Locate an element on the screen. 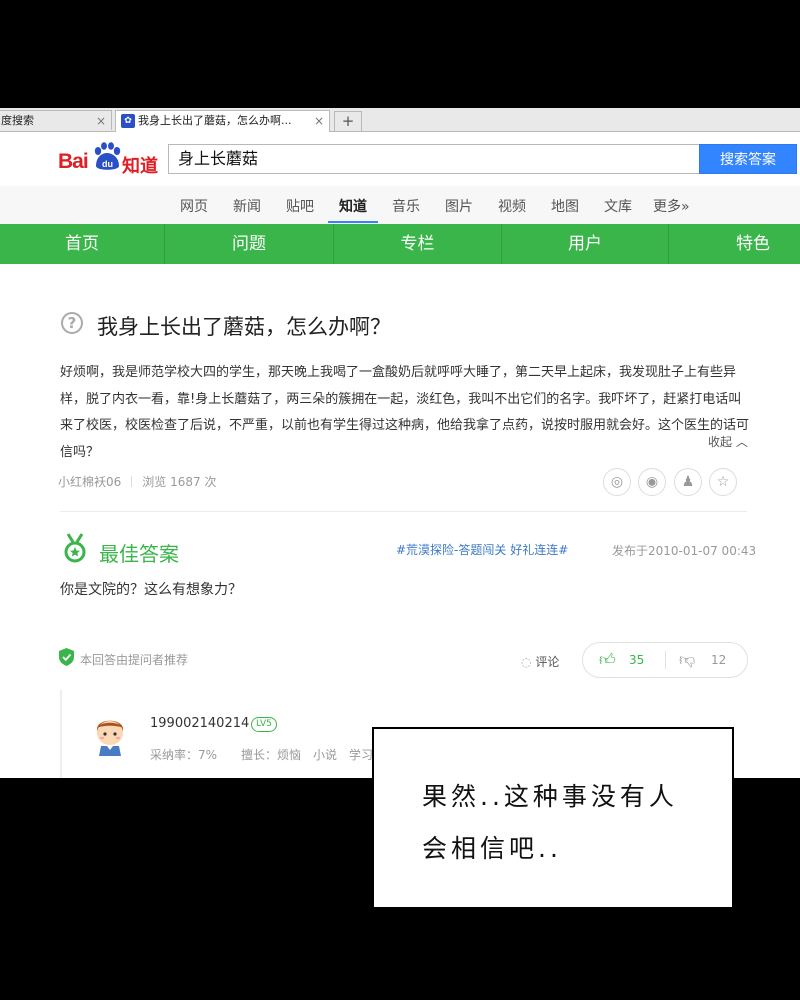  search-input: 身上长蘑菇 is located at coordinates (434, 159).